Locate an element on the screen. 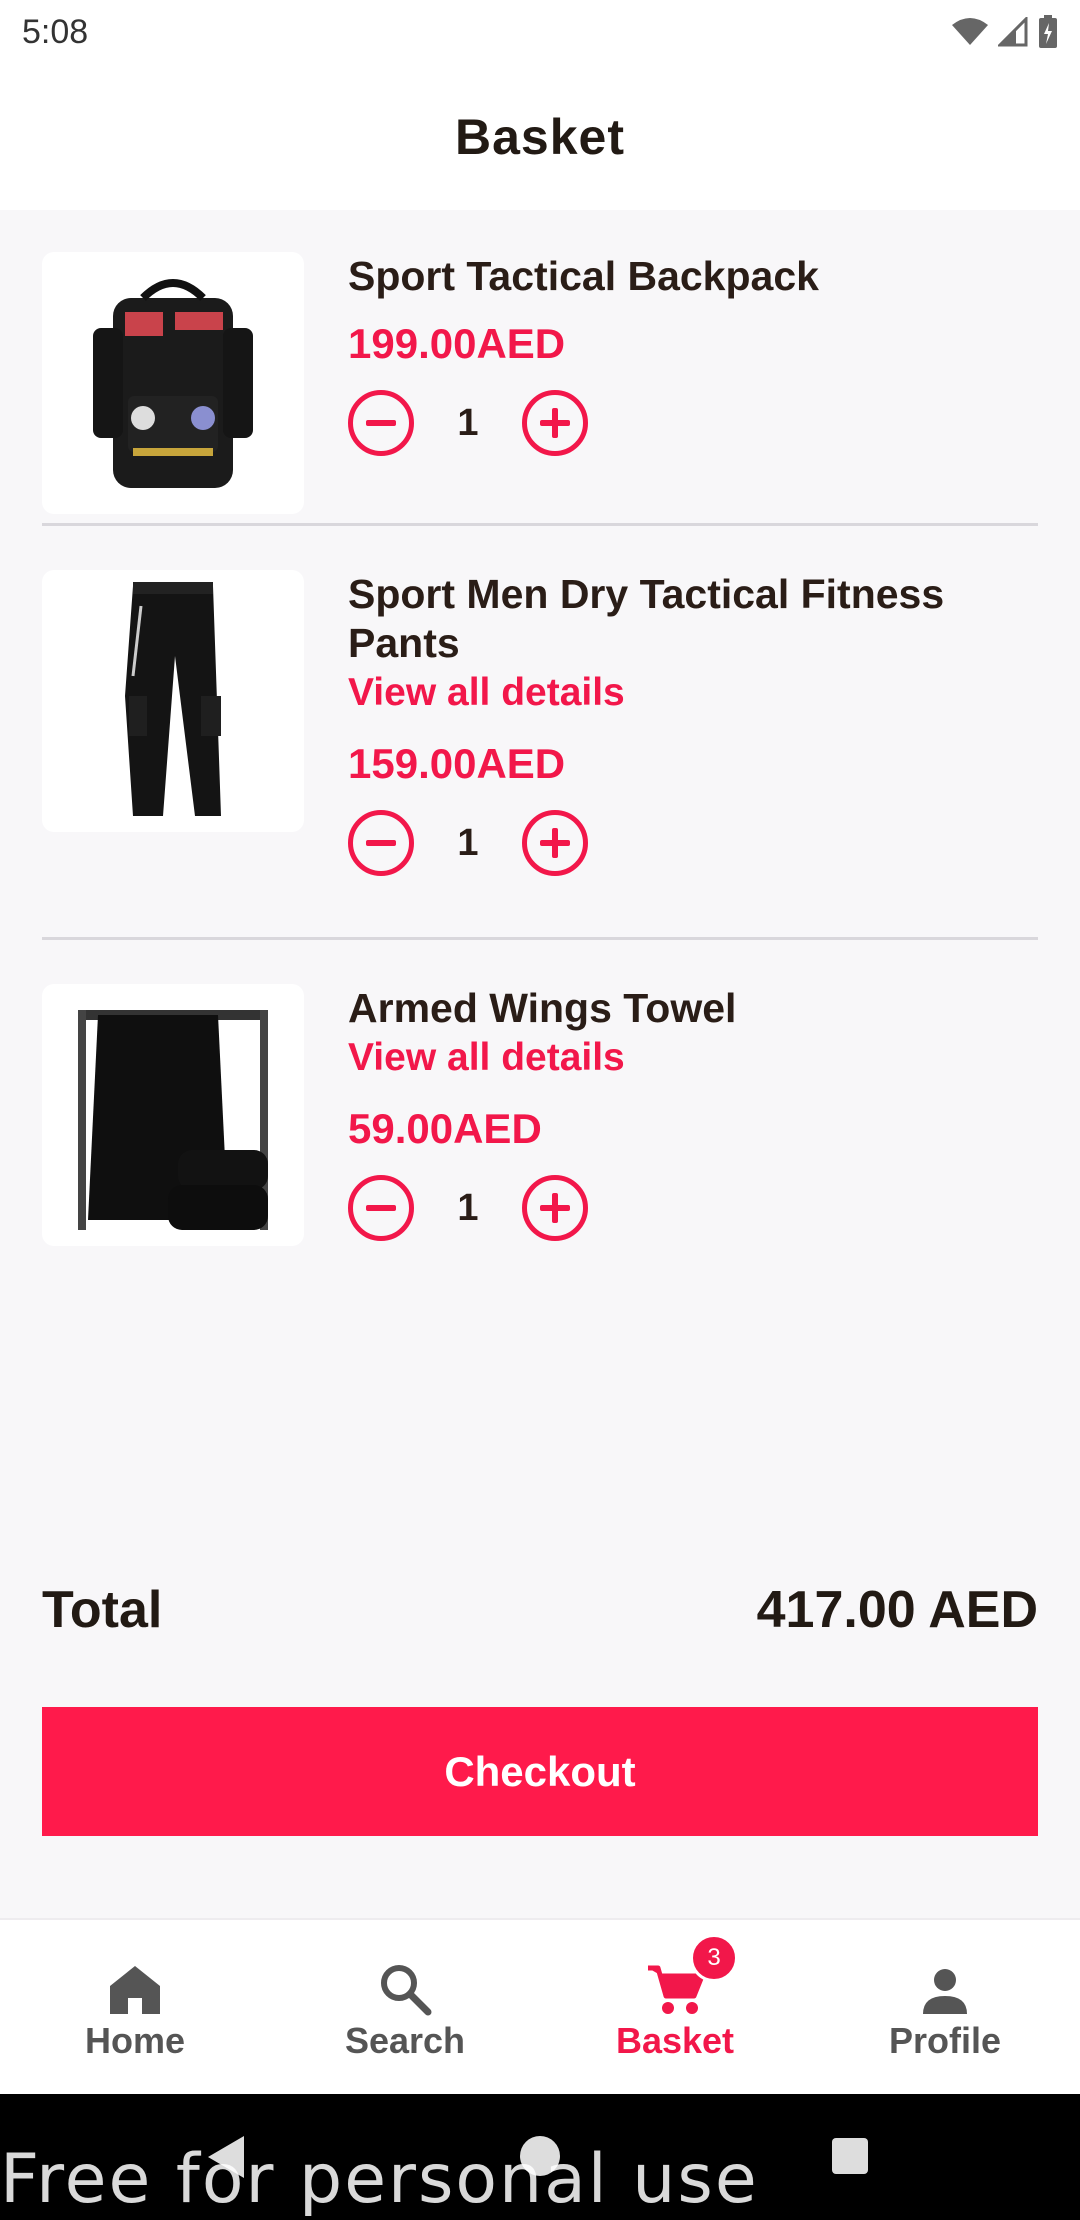  battery-icon is located at coordinates (1048, 31).